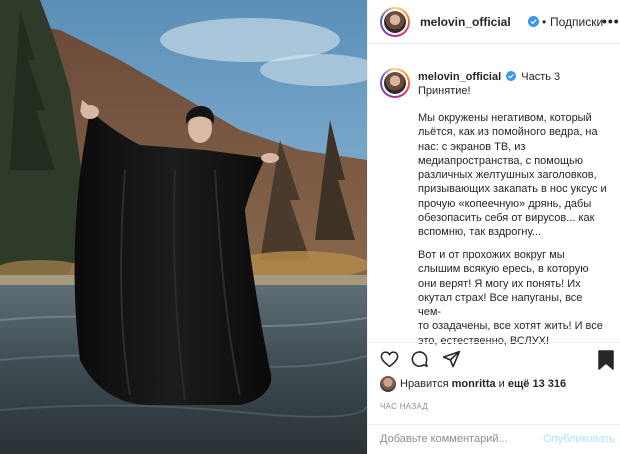 Image resolution: width=620 pixels, height=454 pixels. I want to click on likes-line: Нравится monritta и ещё 13 316, so click(497, 384).